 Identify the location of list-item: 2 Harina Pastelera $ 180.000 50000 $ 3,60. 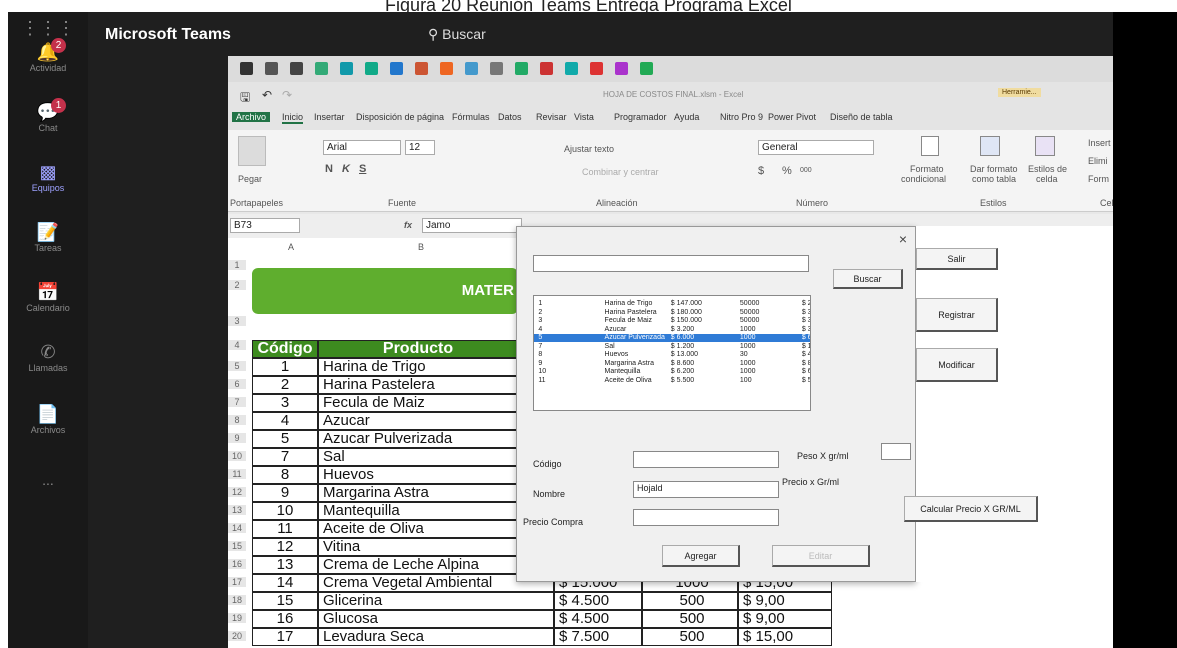
(672, 313).